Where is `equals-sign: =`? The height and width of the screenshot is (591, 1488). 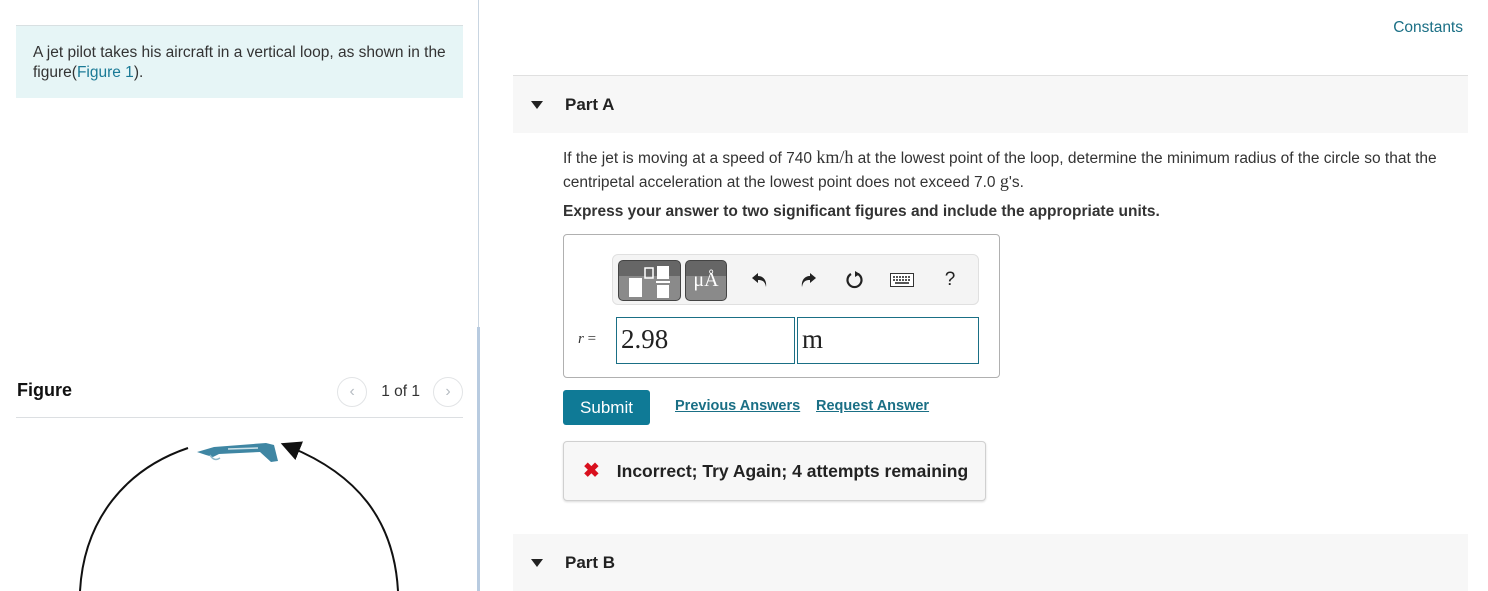
equals-sign: = is located at coordinates (592, 339).